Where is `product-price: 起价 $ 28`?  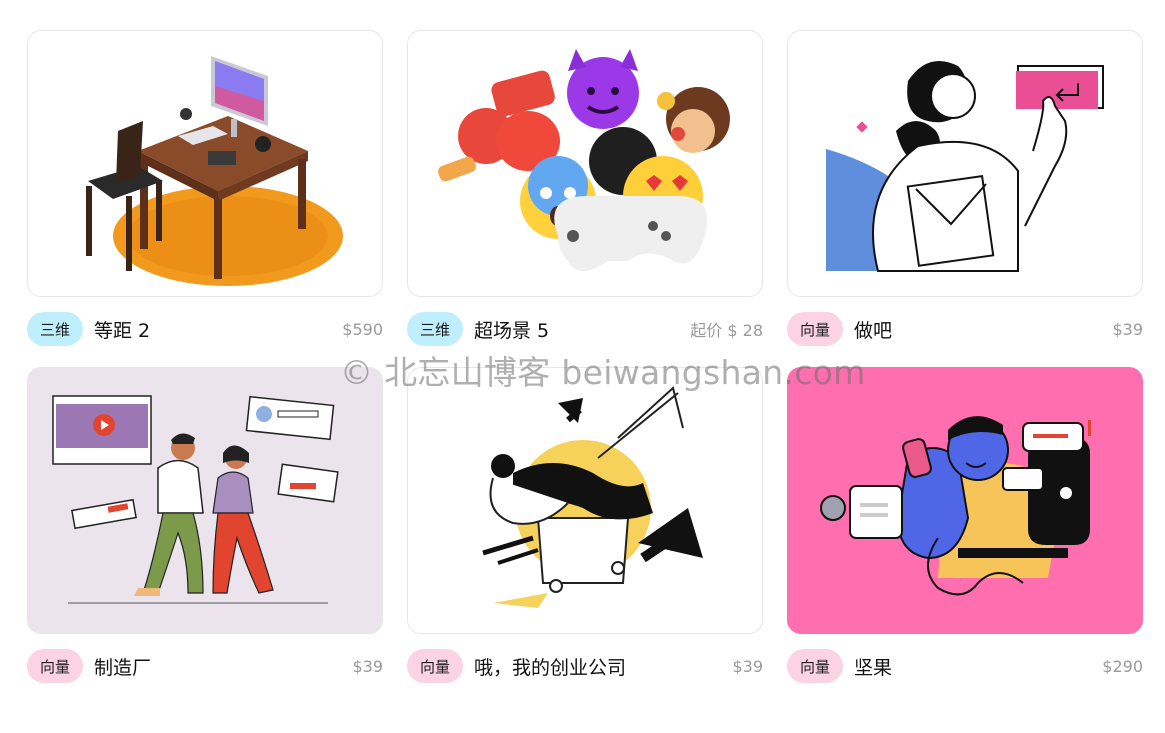
product-price: 起价 $ 28 is located at coordinates (726, 330).